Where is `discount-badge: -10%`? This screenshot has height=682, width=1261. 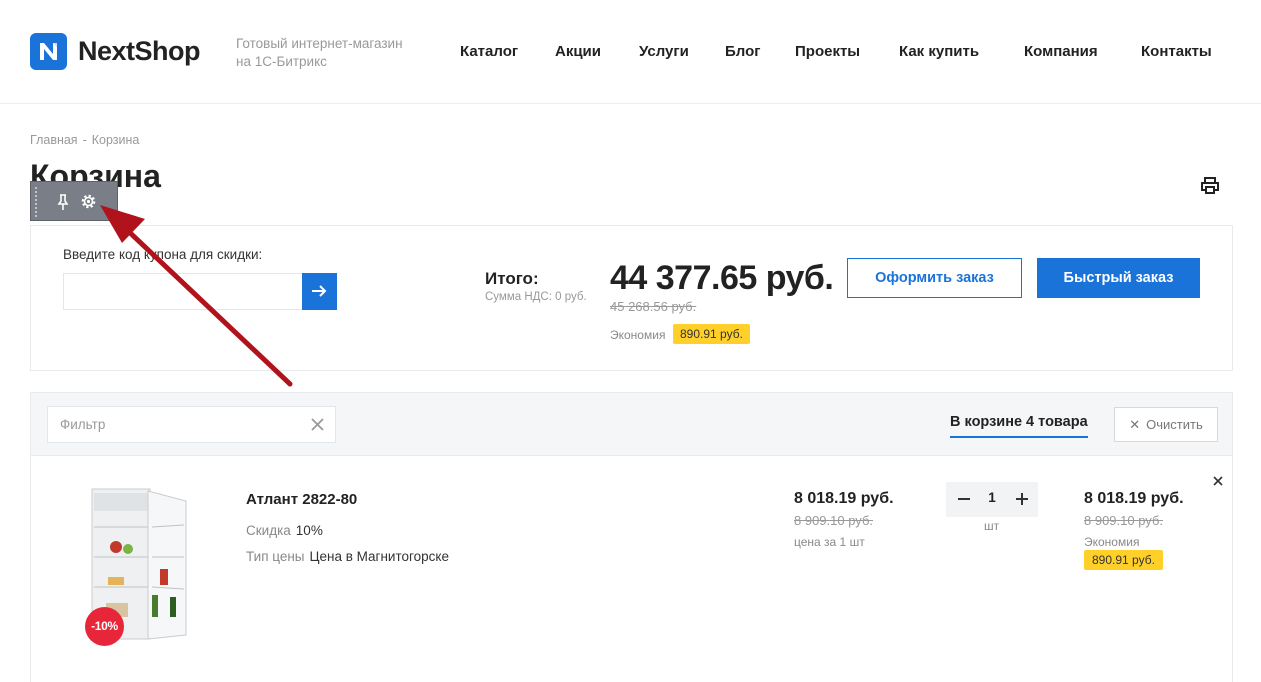 discount-badge: -10% is located at coordinates (104, 626).